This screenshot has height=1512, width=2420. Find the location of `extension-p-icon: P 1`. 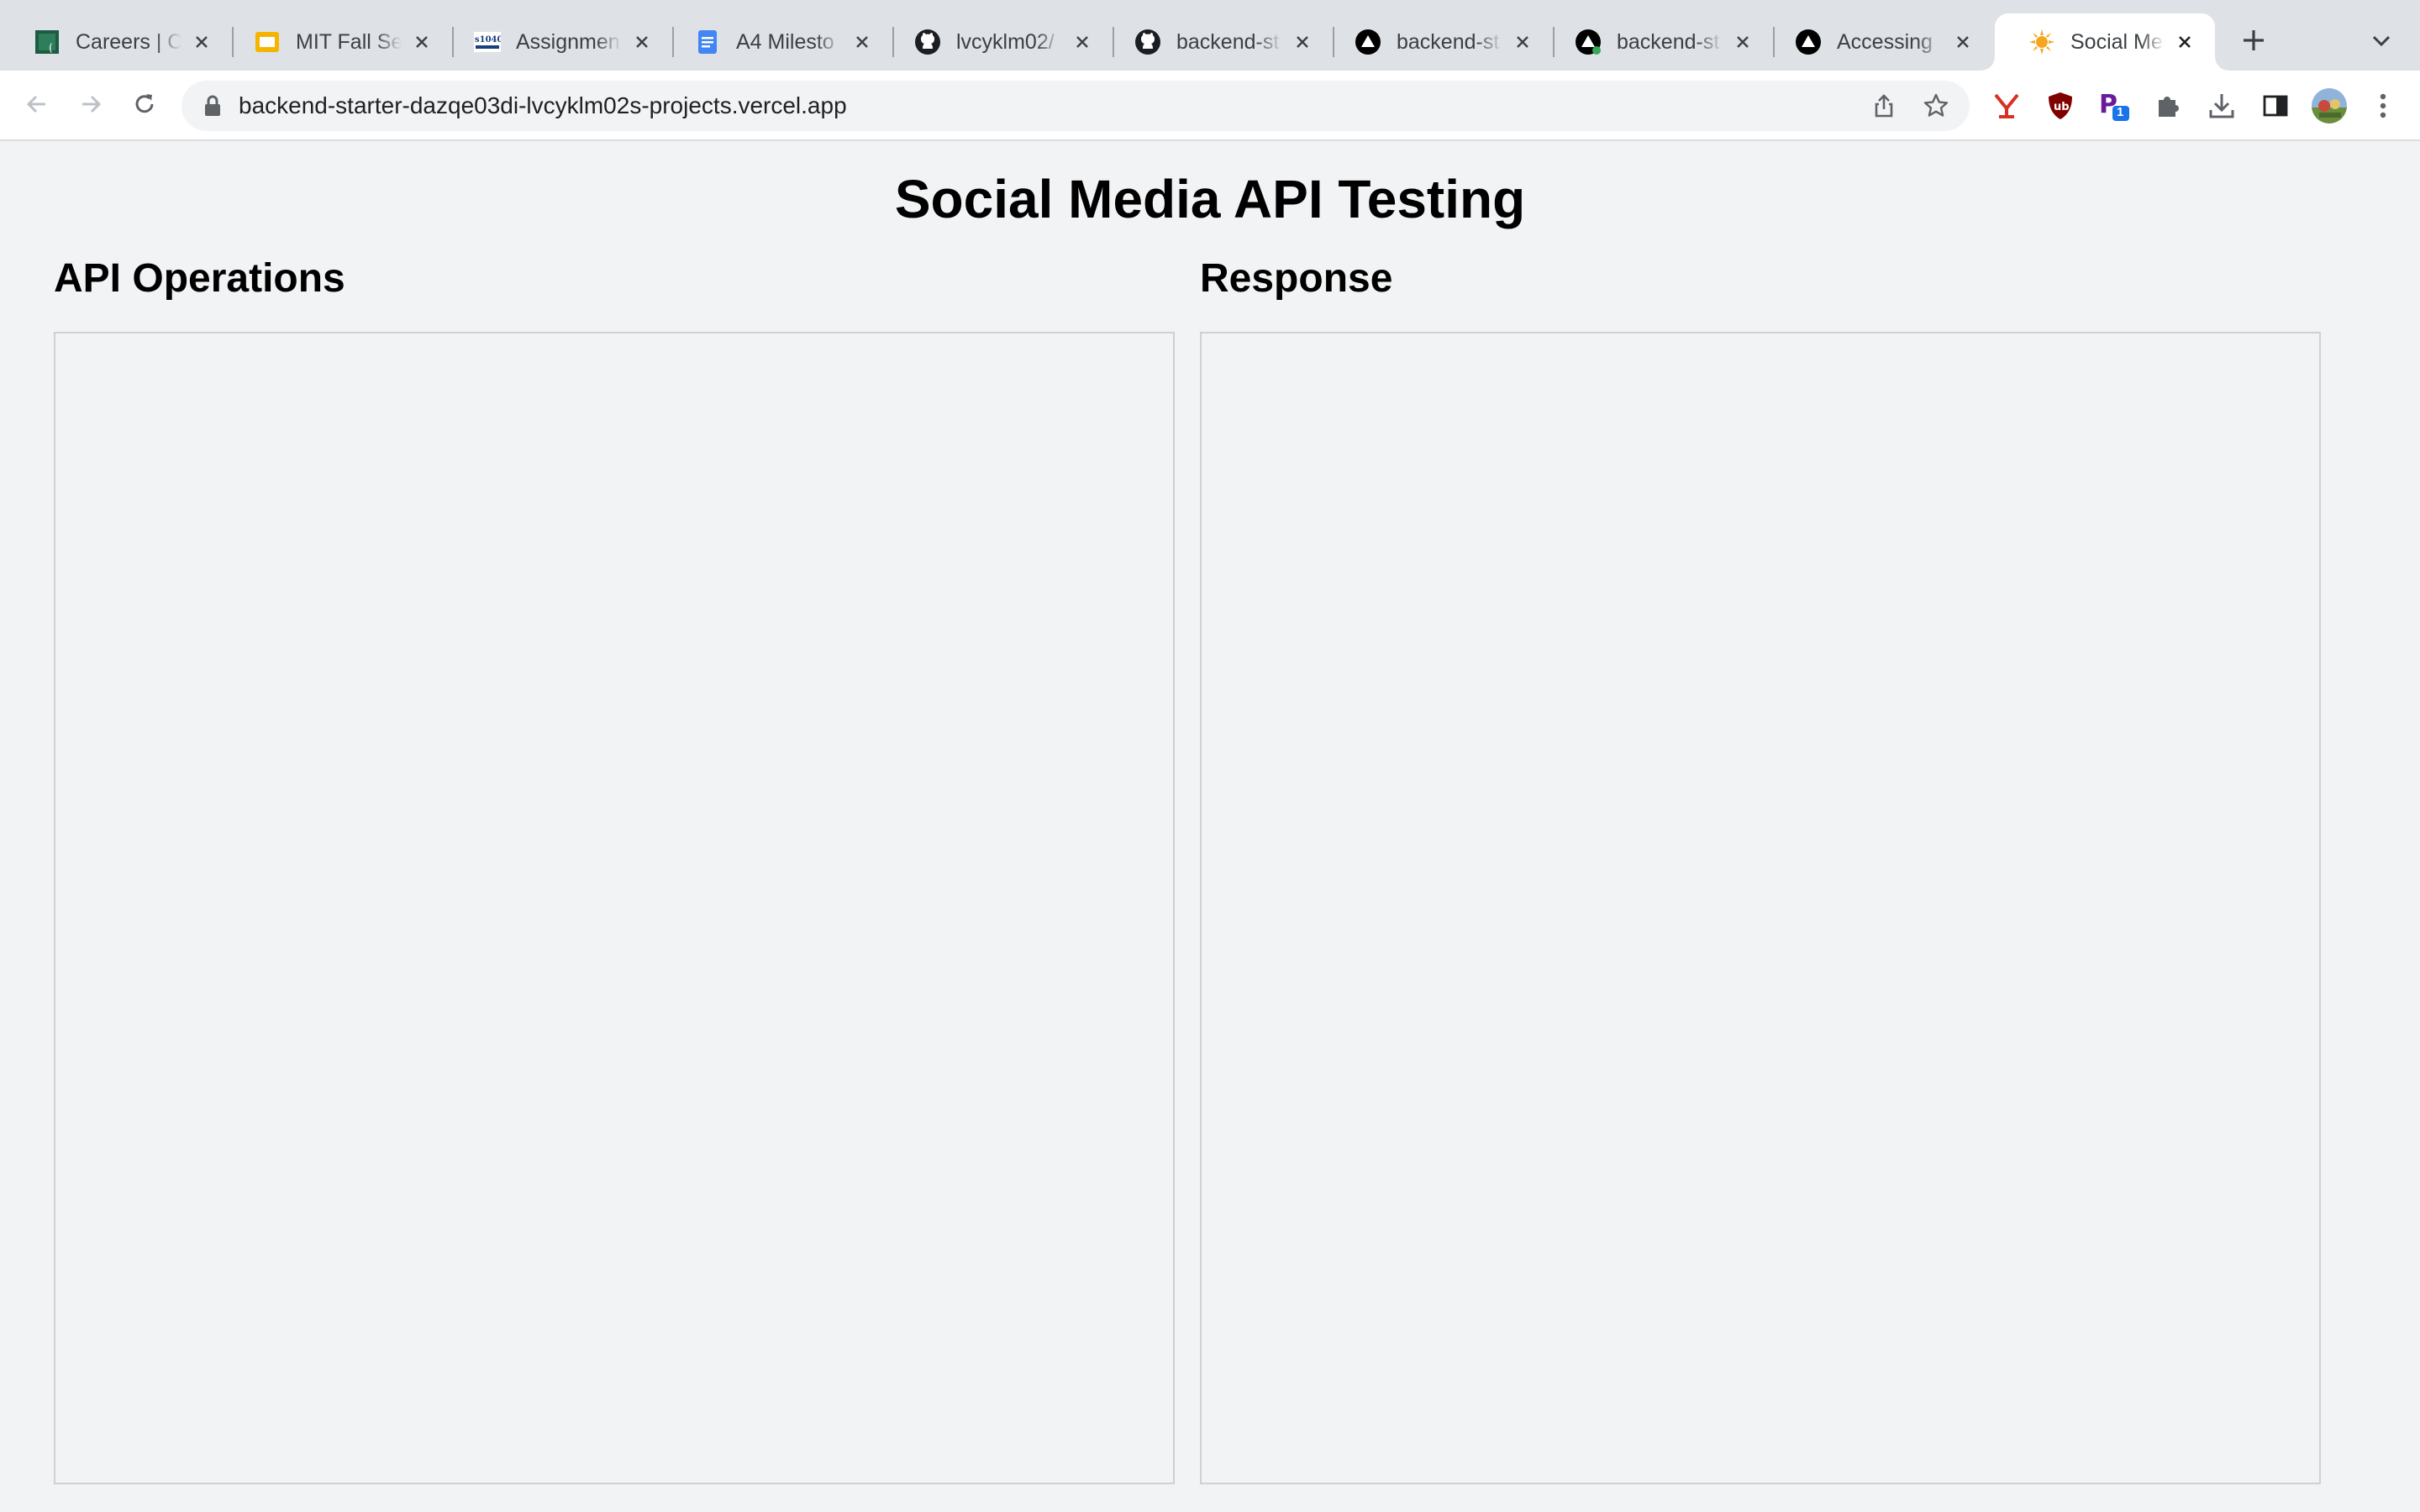

extension-p-icon: P 1 is located at coordinates (2114, 105).